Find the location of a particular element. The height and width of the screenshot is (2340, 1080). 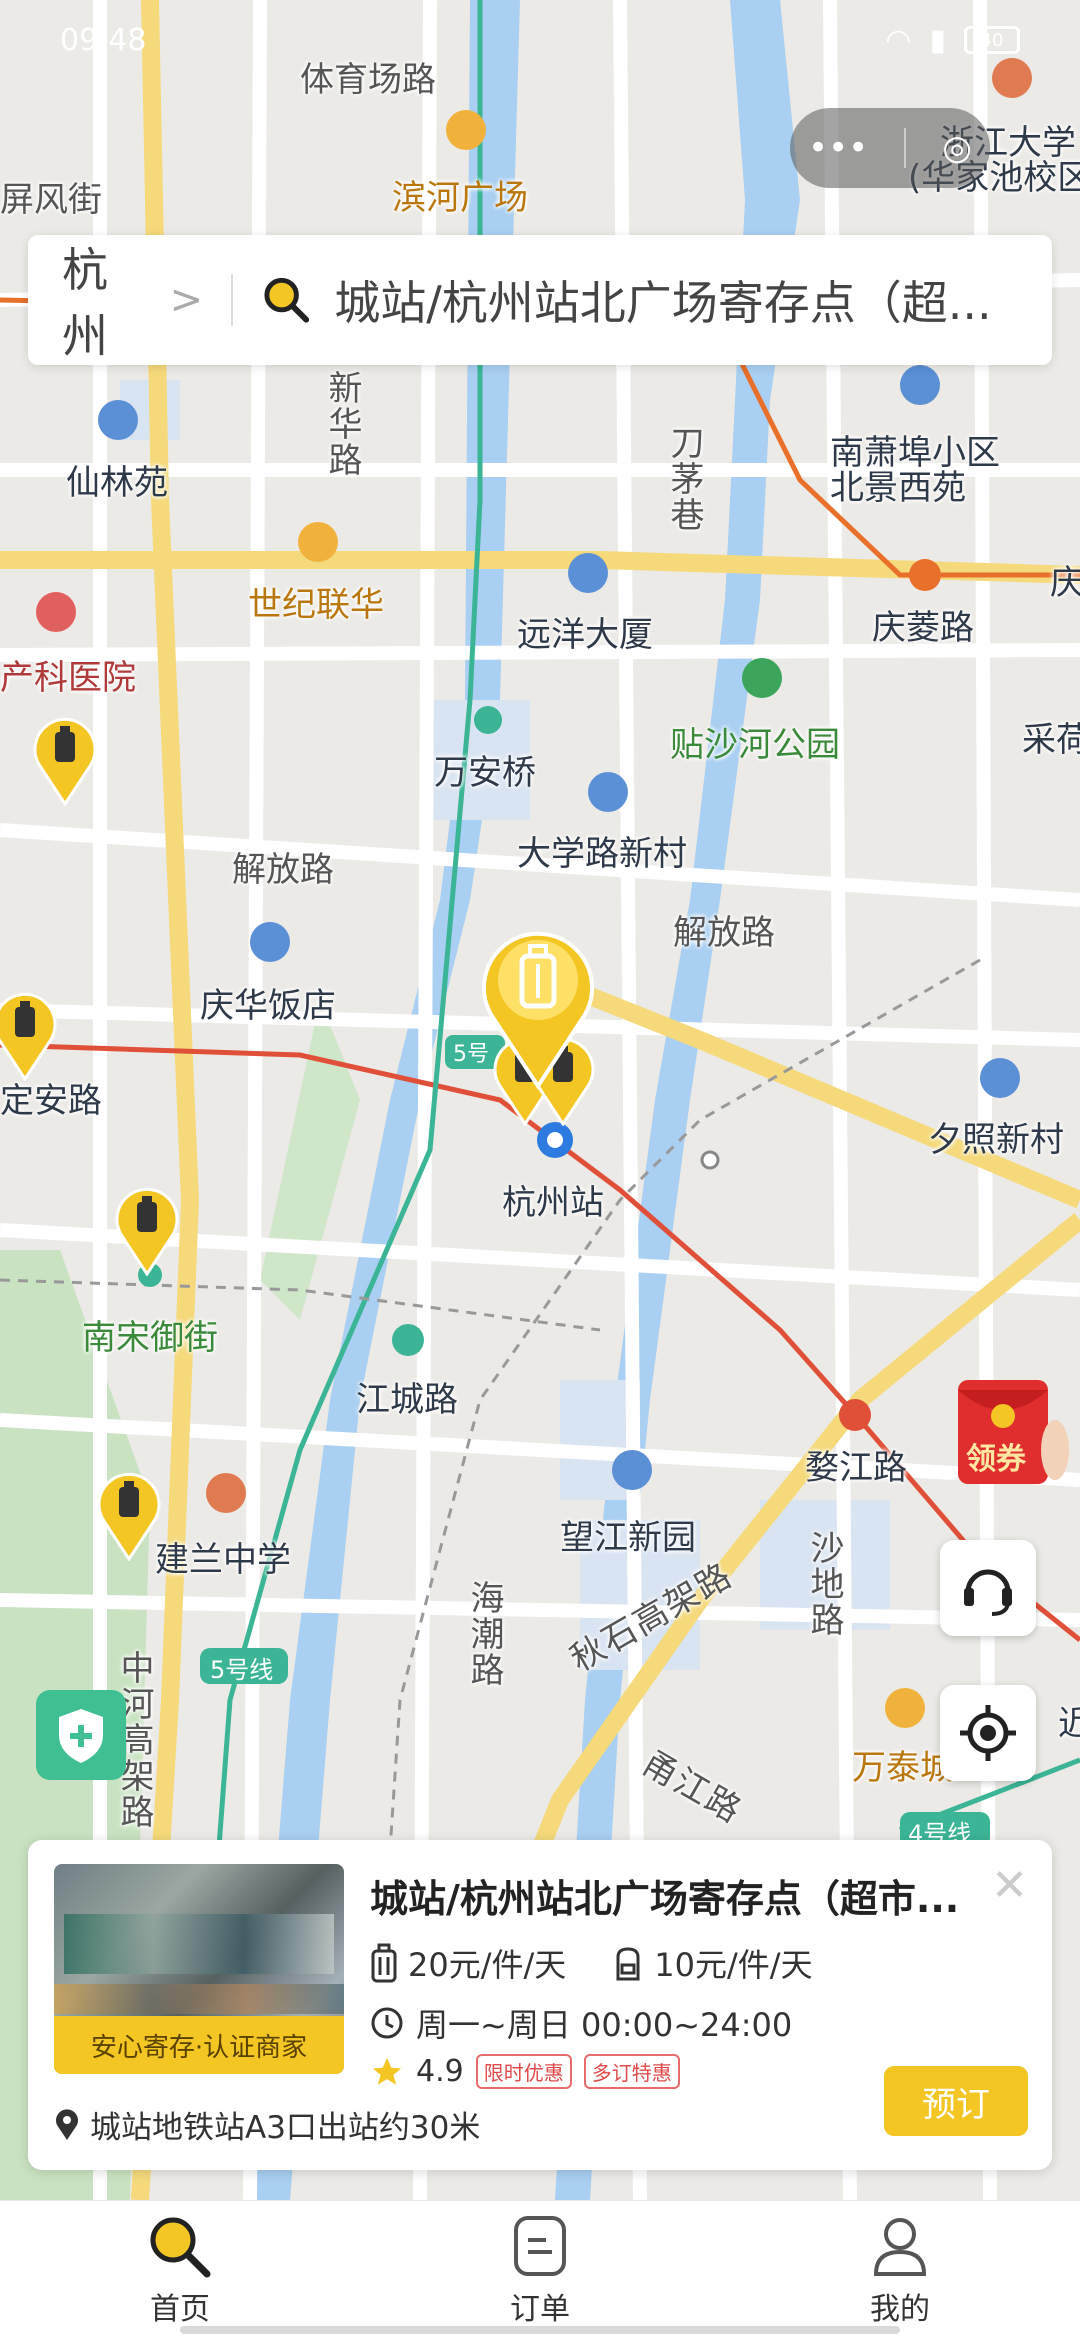

shield-plus-icon is located at coordinates (81, 1736).